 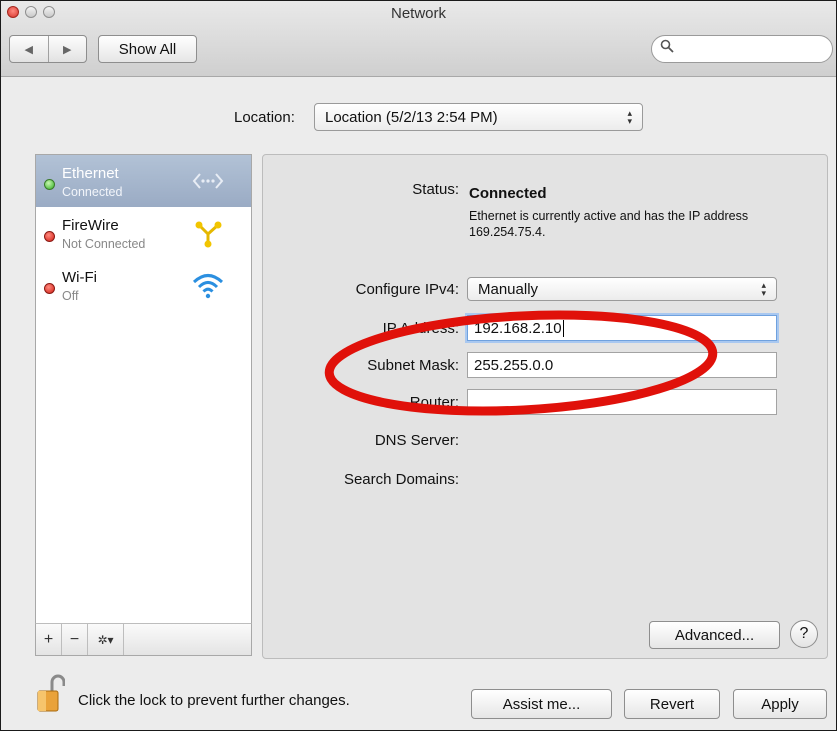 I want to click on configure-ipv4-label: Configure IPv4:, so click(x=407, y=289).